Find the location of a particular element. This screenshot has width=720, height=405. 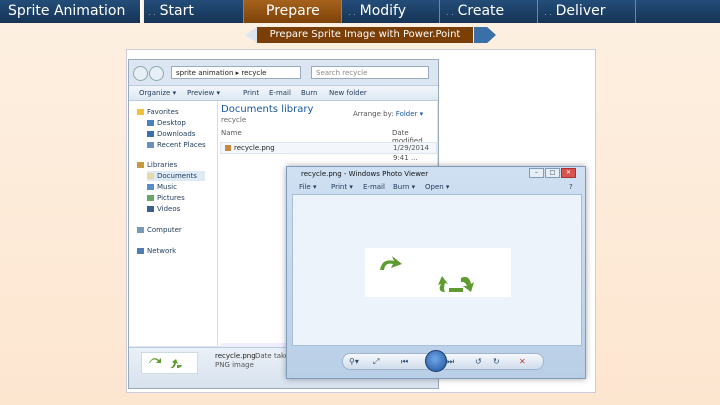

recycle-image is located at coordinates (438, 272).